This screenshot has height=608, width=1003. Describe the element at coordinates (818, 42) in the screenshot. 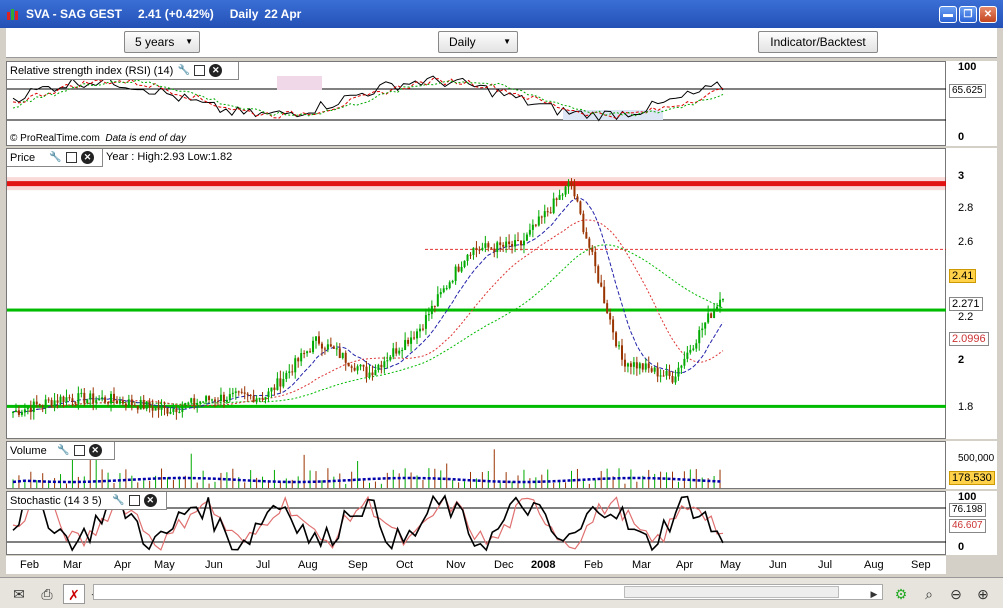

I see `indicator-backtest-button: Indicator/Backtest` at that location.